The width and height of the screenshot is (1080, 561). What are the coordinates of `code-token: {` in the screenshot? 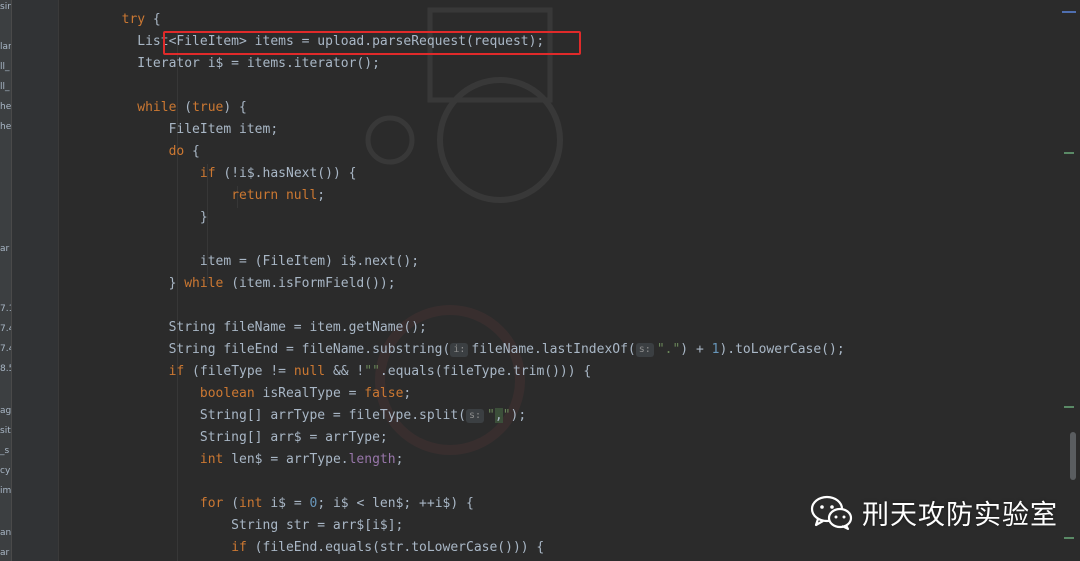 It's located at (192, 151).